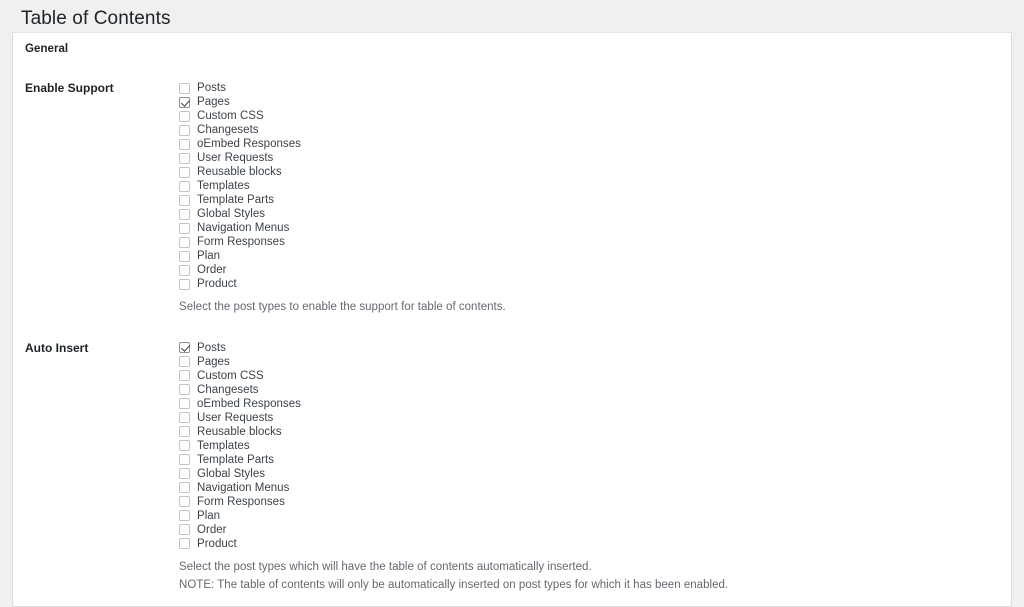 This screenshot has width=1024, height=607. Describe the element at coordinates (47, 49) in the screenshot. I see `section-header-general: General` at that location.